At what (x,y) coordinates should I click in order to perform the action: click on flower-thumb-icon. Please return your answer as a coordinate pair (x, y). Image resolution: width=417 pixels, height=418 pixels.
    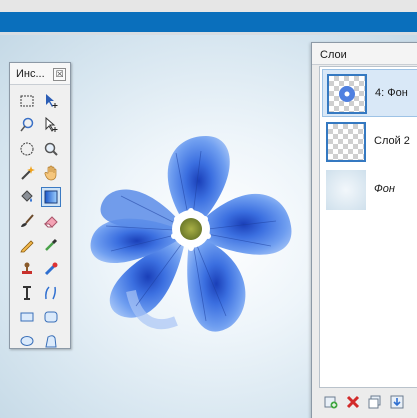
    Looking at the image, I should click on (347, 94).